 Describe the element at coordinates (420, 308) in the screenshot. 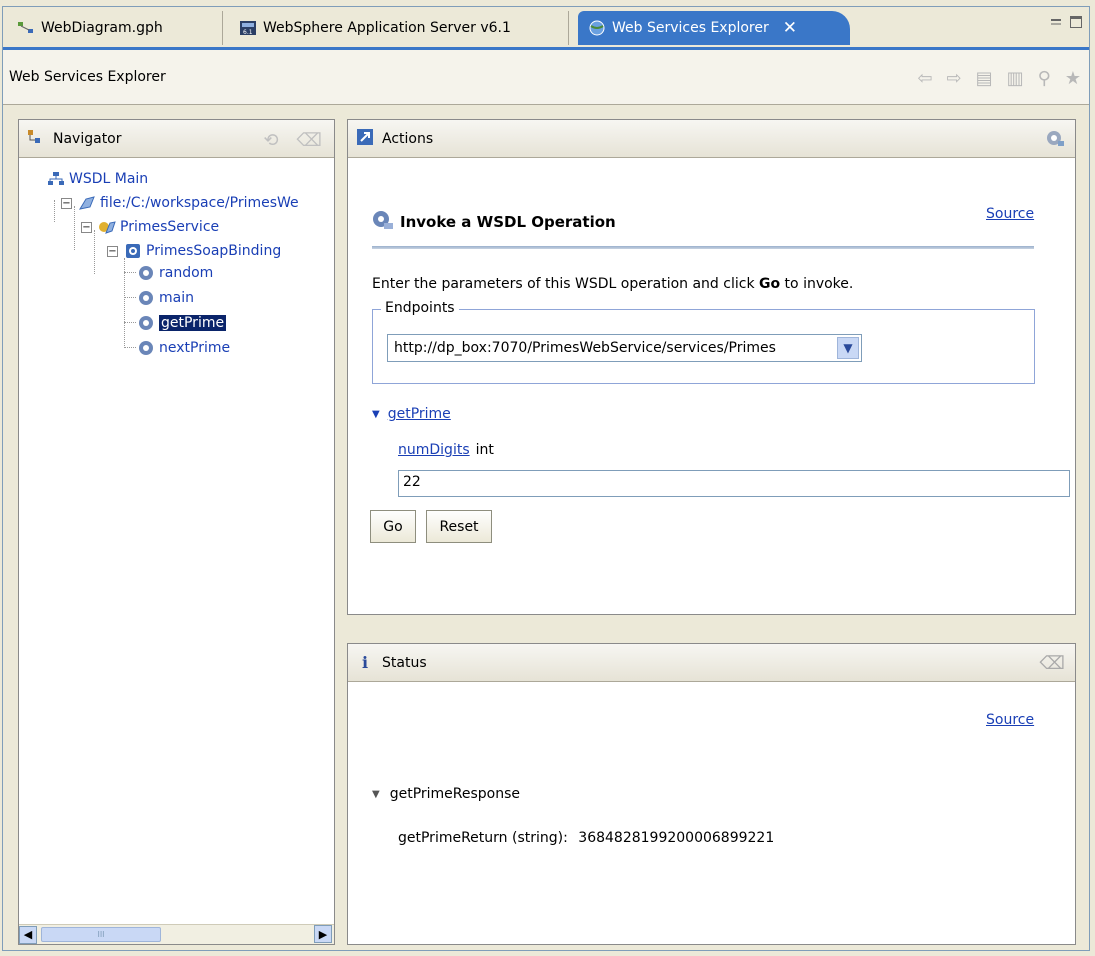

I see `endpoints-legend: Endpoints` at that location.